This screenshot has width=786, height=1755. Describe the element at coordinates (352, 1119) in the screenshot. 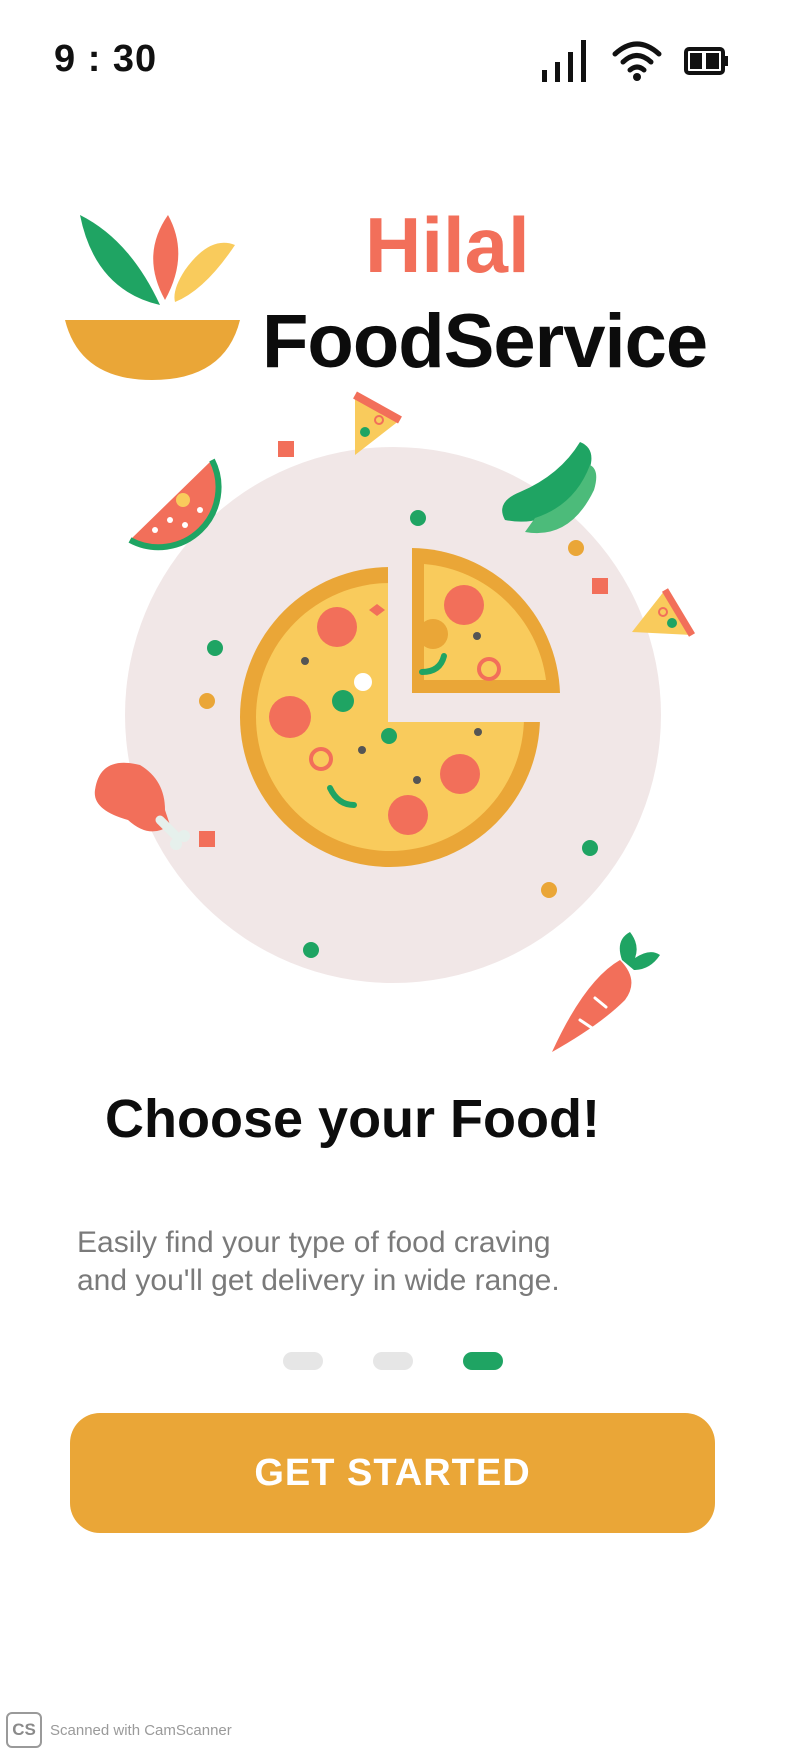

I see `onboarding-title: Choose your Food!` at that location.